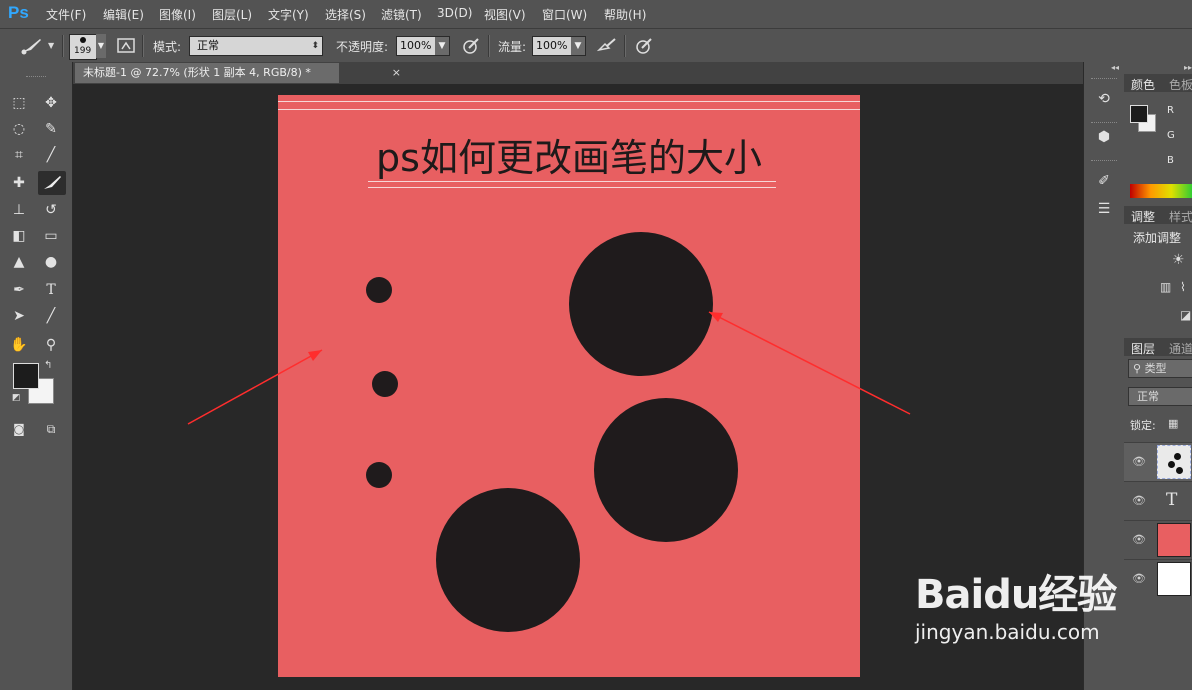 This screenshot has width=1192, height=690. What do you see at coordinates (1104, 181) in the screenshot?
I see `brush-presets-icon: ✐` at bounding box center [1104, 181].